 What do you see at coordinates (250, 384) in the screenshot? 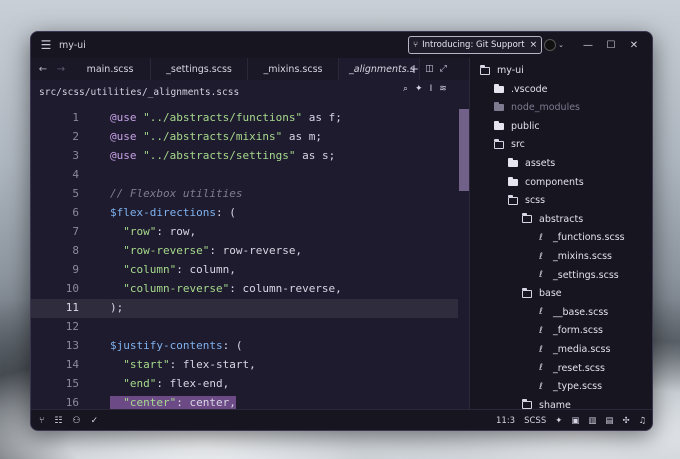
I see `code-line: 15 "end": flex-end,` at bounding box center [250, 384].